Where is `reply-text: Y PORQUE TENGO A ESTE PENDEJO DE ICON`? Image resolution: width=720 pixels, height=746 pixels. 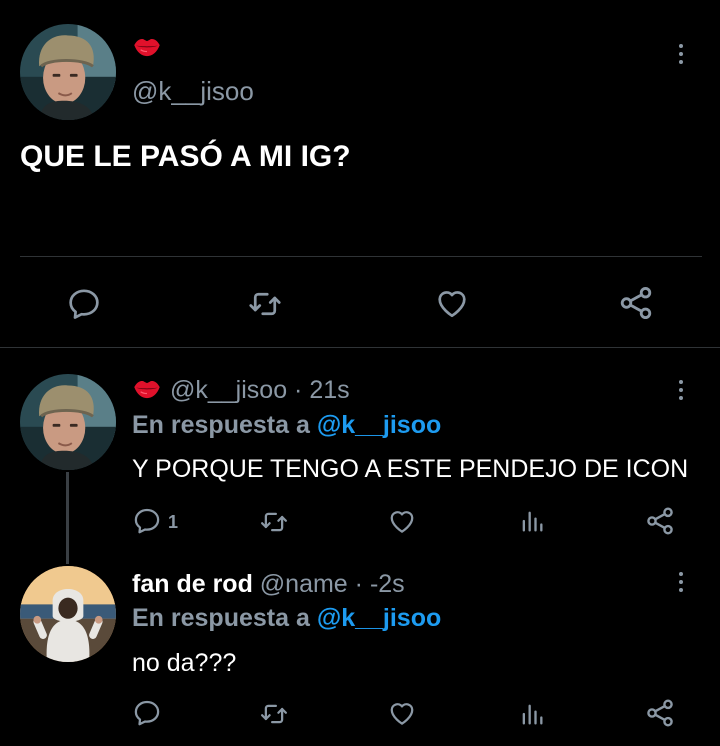
reply-text: Y PORQUE TENGO A ESTE PENDEJO DE ICON is located at coordinates (410, 469).